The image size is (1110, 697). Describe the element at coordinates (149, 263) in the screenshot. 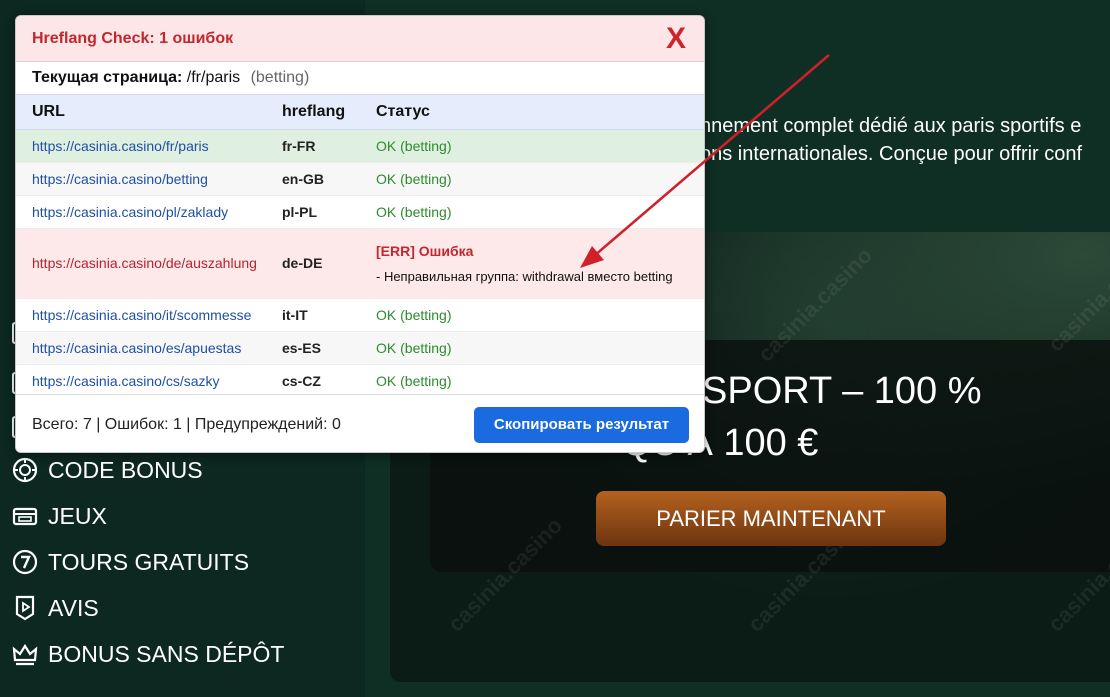

I see `row-url-link: https://casinia.casino/de/auszahlung` at that location.